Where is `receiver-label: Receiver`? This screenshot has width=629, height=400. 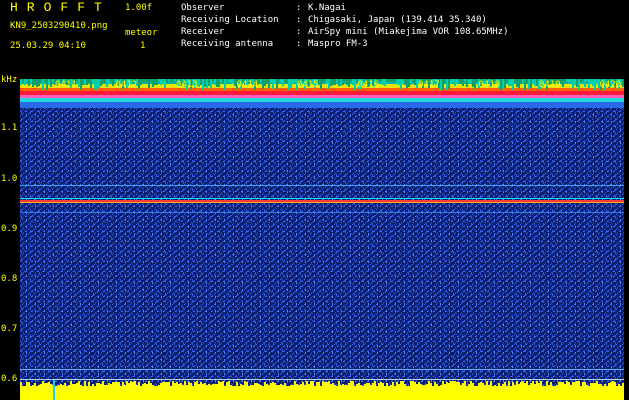 receiver-label: Receiver is located at coordinates (203, 32).